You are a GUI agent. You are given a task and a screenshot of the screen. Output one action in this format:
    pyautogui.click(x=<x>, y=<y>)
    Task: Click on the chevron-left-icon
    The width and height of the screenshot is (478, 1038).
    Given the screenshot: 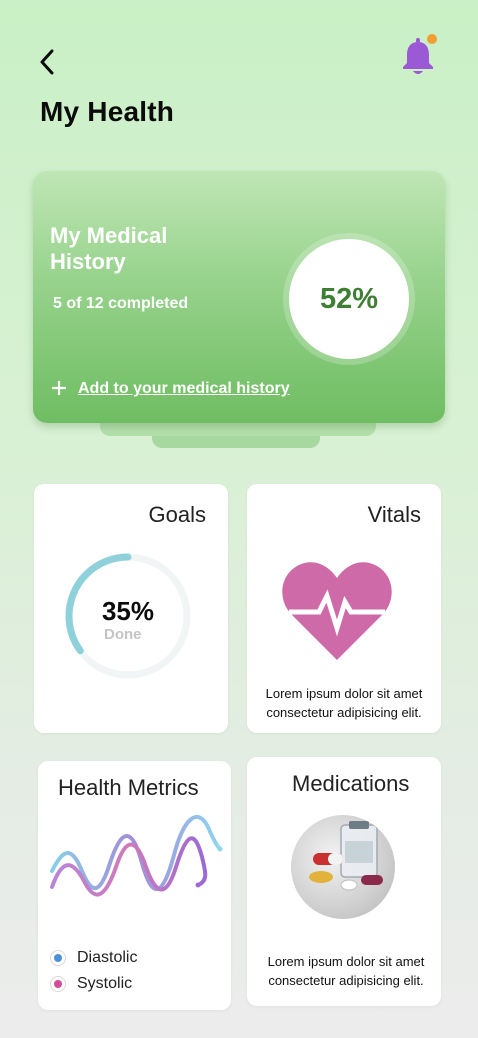 What is the action you would take?
    pyautogui.click(x=47, y=62)
    